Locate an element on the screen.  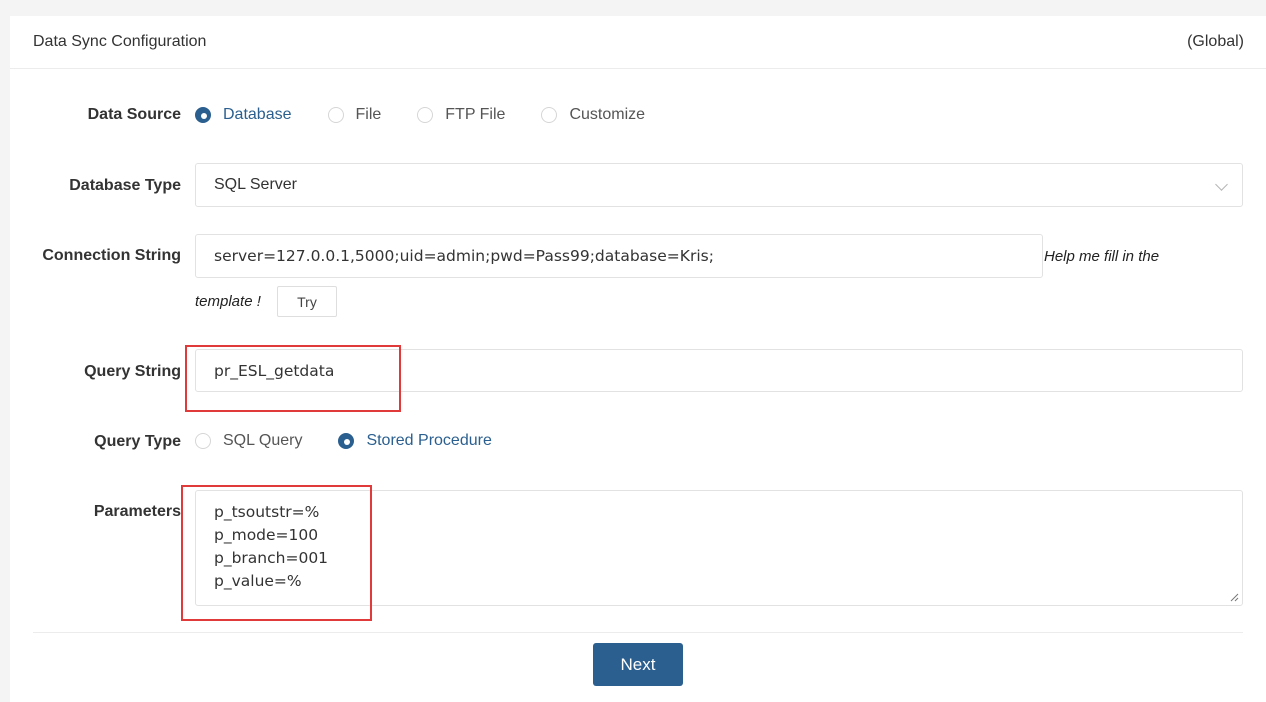
radio-stored-procedure: Stored Procedure is located at coordinates (415, 441).